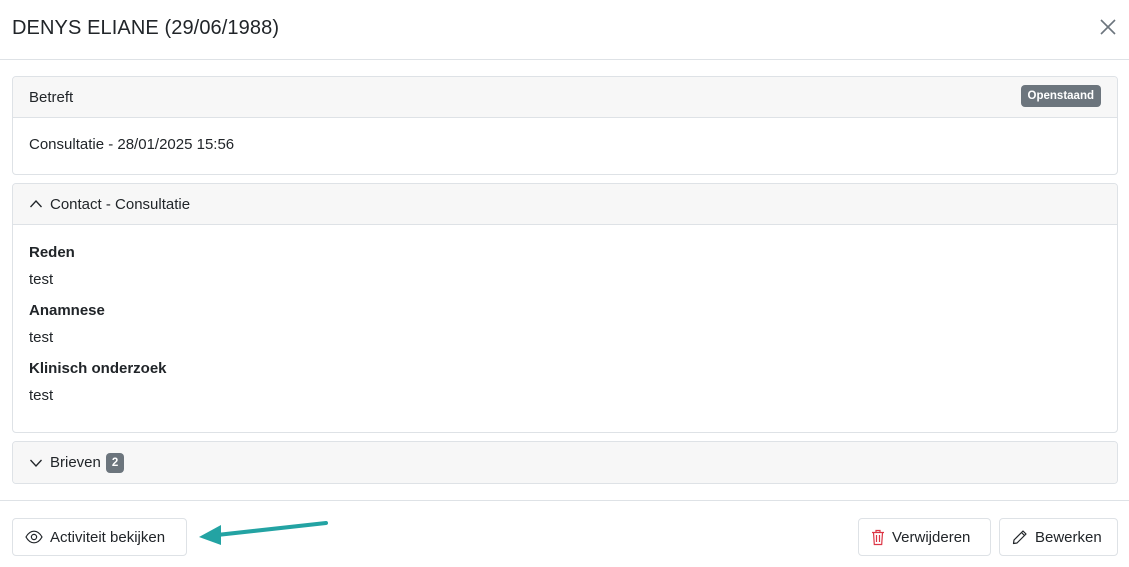 The image size is (1129, 567). What do you see at coordinates (146, 28) in the screenshot?
I see `modal-title: DENYS ELIANE (29/06/1988)` at bounding box center [146, 28].